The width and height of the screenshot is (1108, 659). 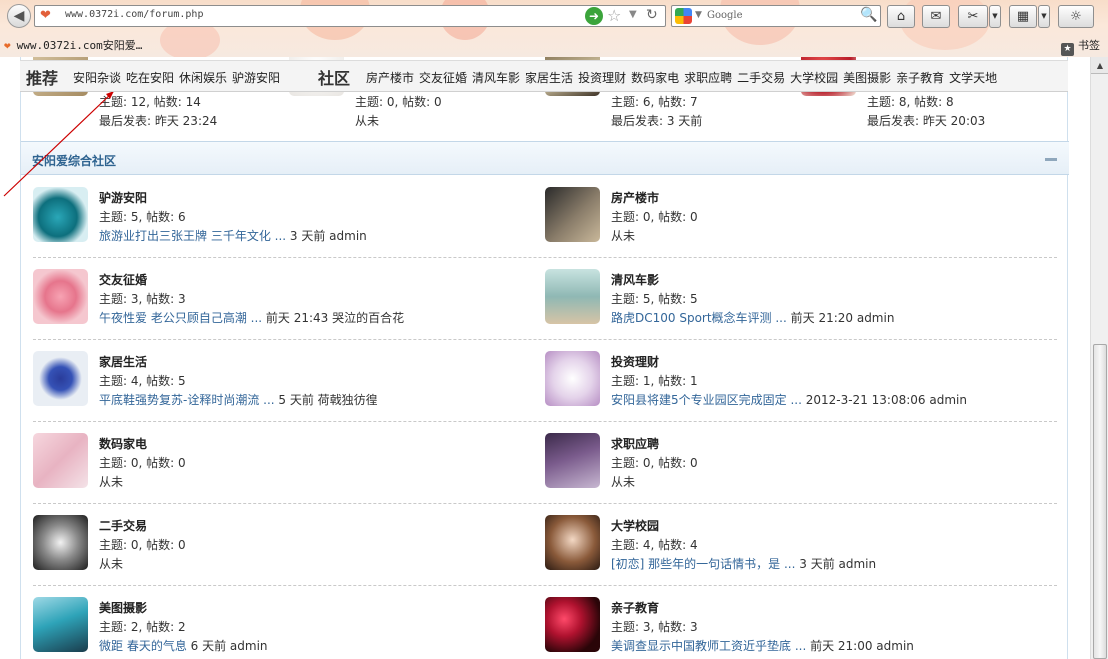 I want to click on last-post-meta: 从未, so click(x=623, y=236).